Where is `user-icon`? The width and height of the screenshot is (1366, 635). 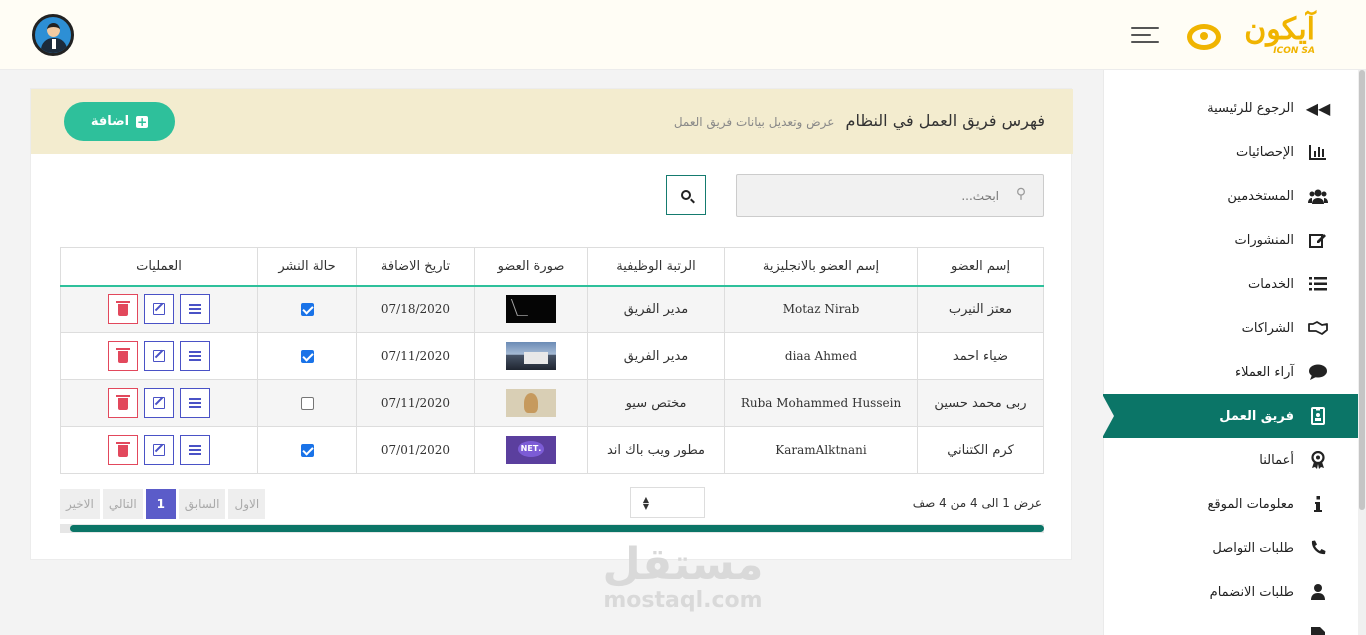
user-icon is located at coordinates (1318, 592).